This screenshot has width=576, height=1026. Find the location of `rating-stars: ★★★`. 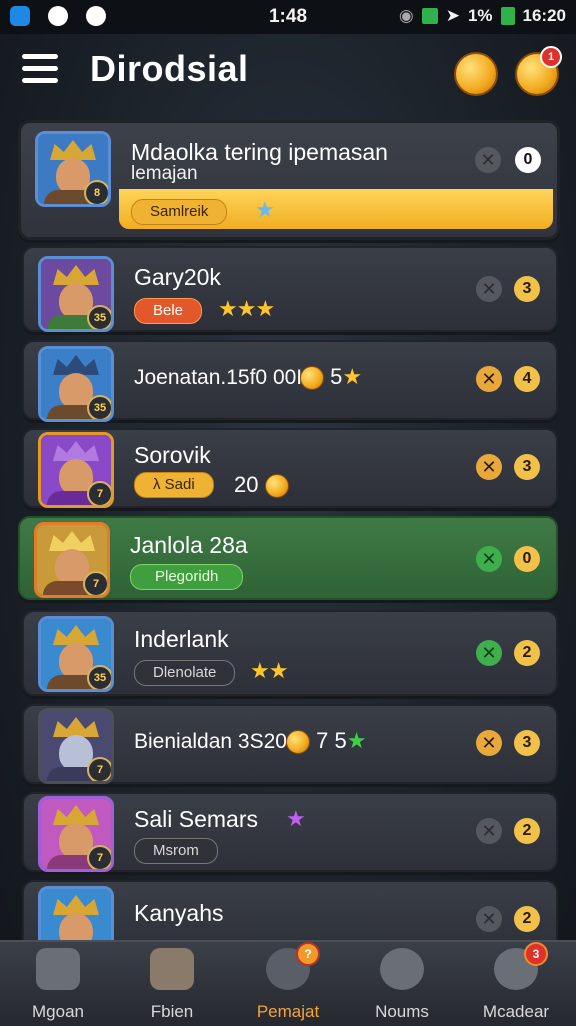

rating-stars: ★★★ is located at coordinates (246, 308).